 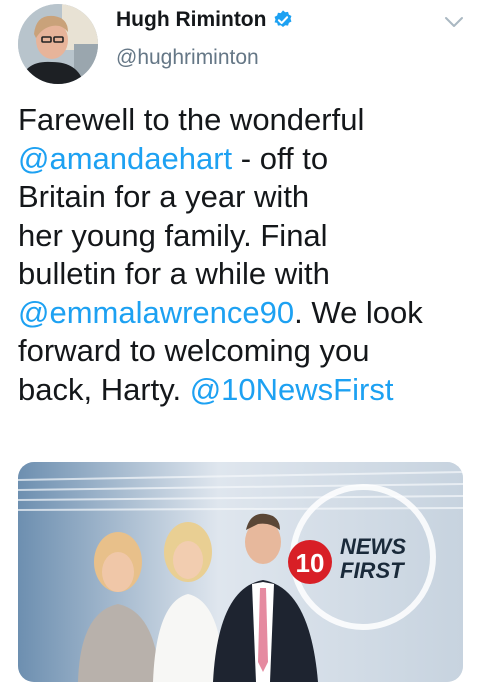 I want to click on avatar, so click(x=58, y=44).